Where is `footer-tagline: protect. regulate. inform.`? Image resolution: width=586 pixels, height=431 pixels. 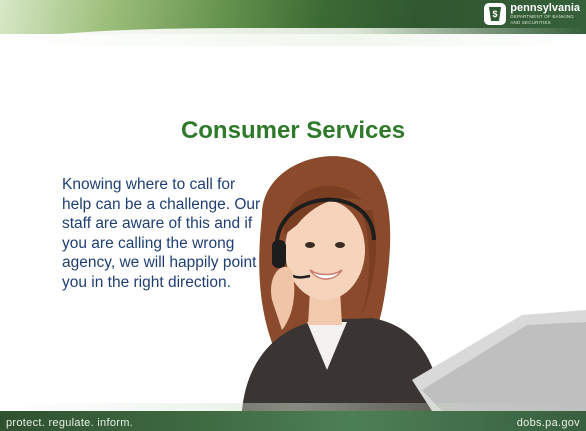
footer-tagline: protect. regulate. inform. is located at coordinates (70, 423).